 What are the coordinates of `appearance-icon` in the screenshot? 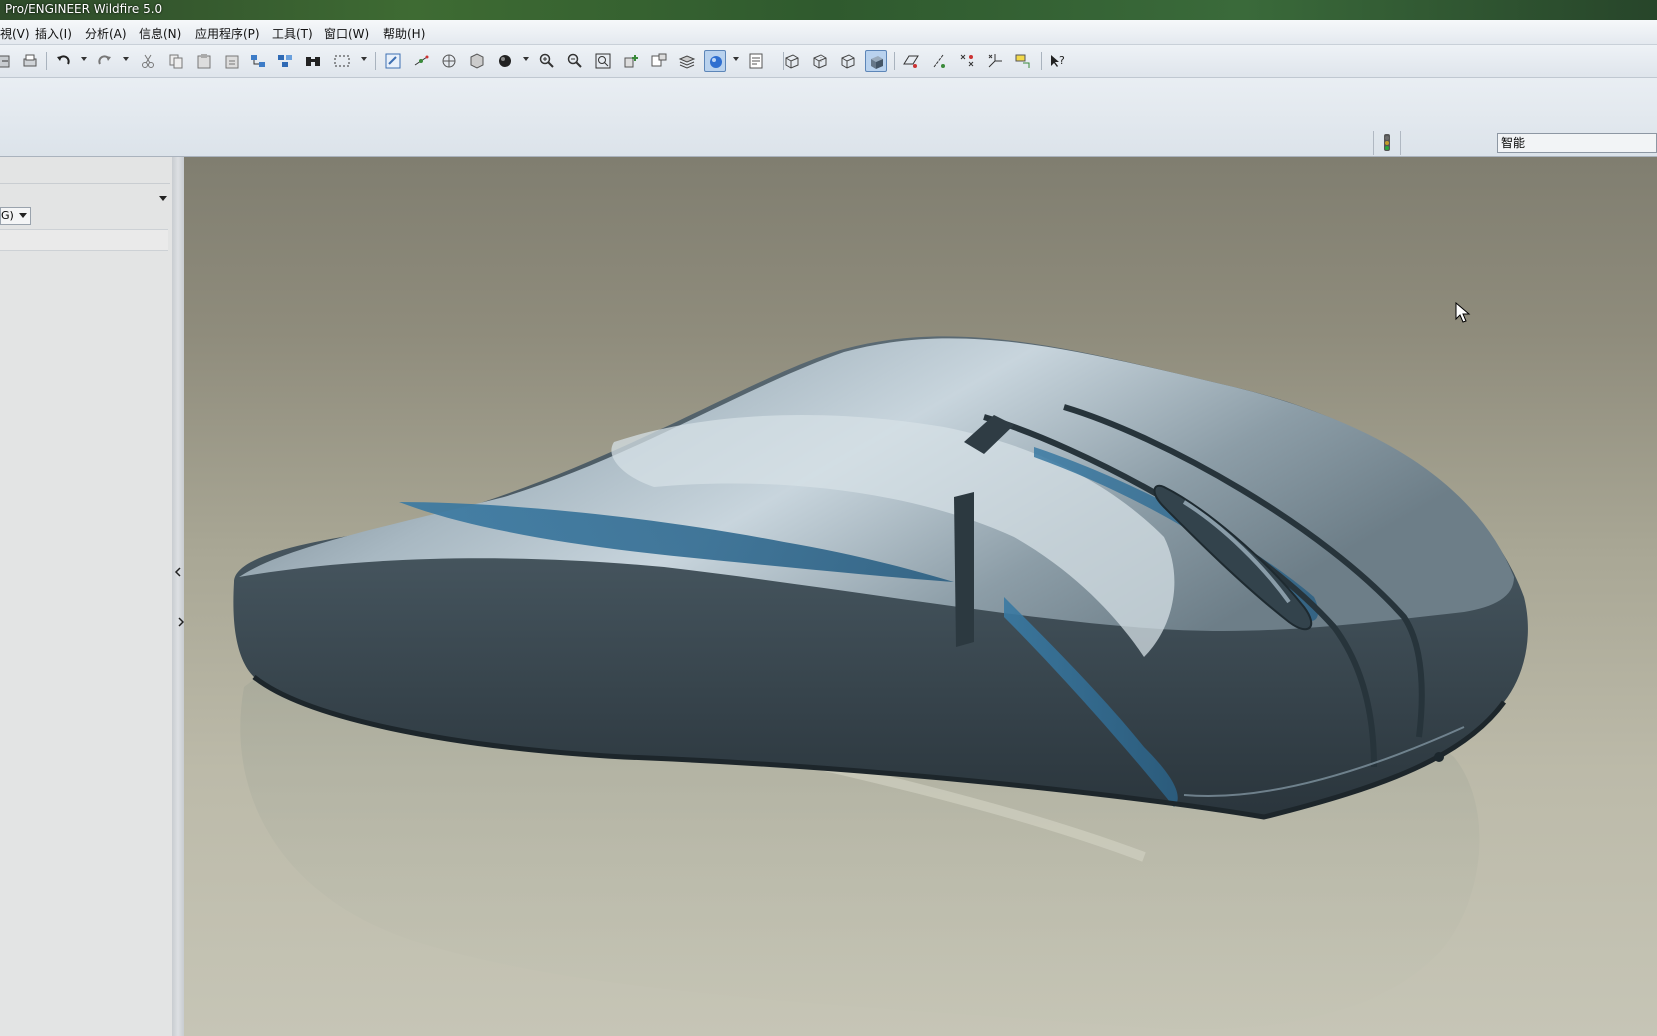 It's located at (715, 61).